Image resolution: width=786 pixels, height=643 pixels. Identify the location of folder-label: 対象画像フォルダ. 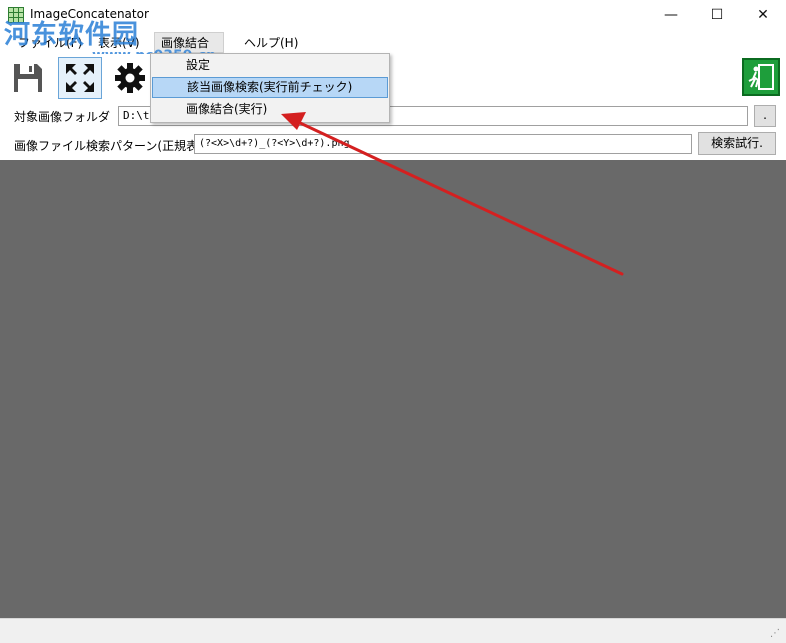
(62, 117).